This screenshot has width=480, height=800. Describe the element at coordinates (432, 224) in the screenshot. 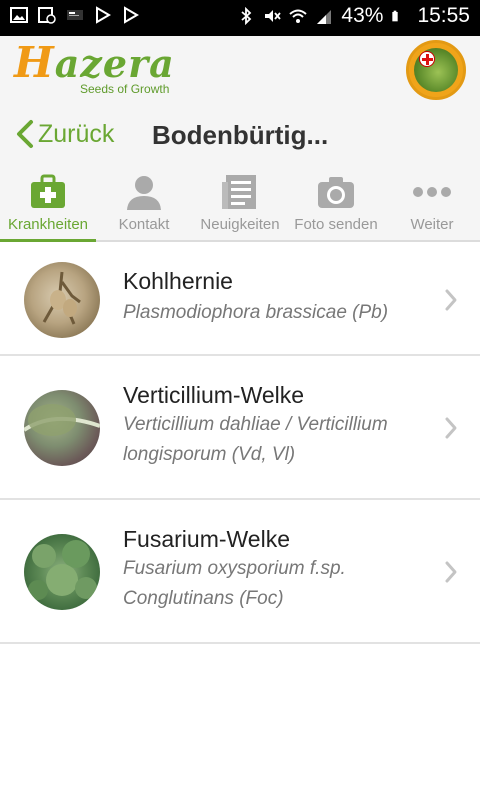

I see `tab-label: Weiter` at that location.